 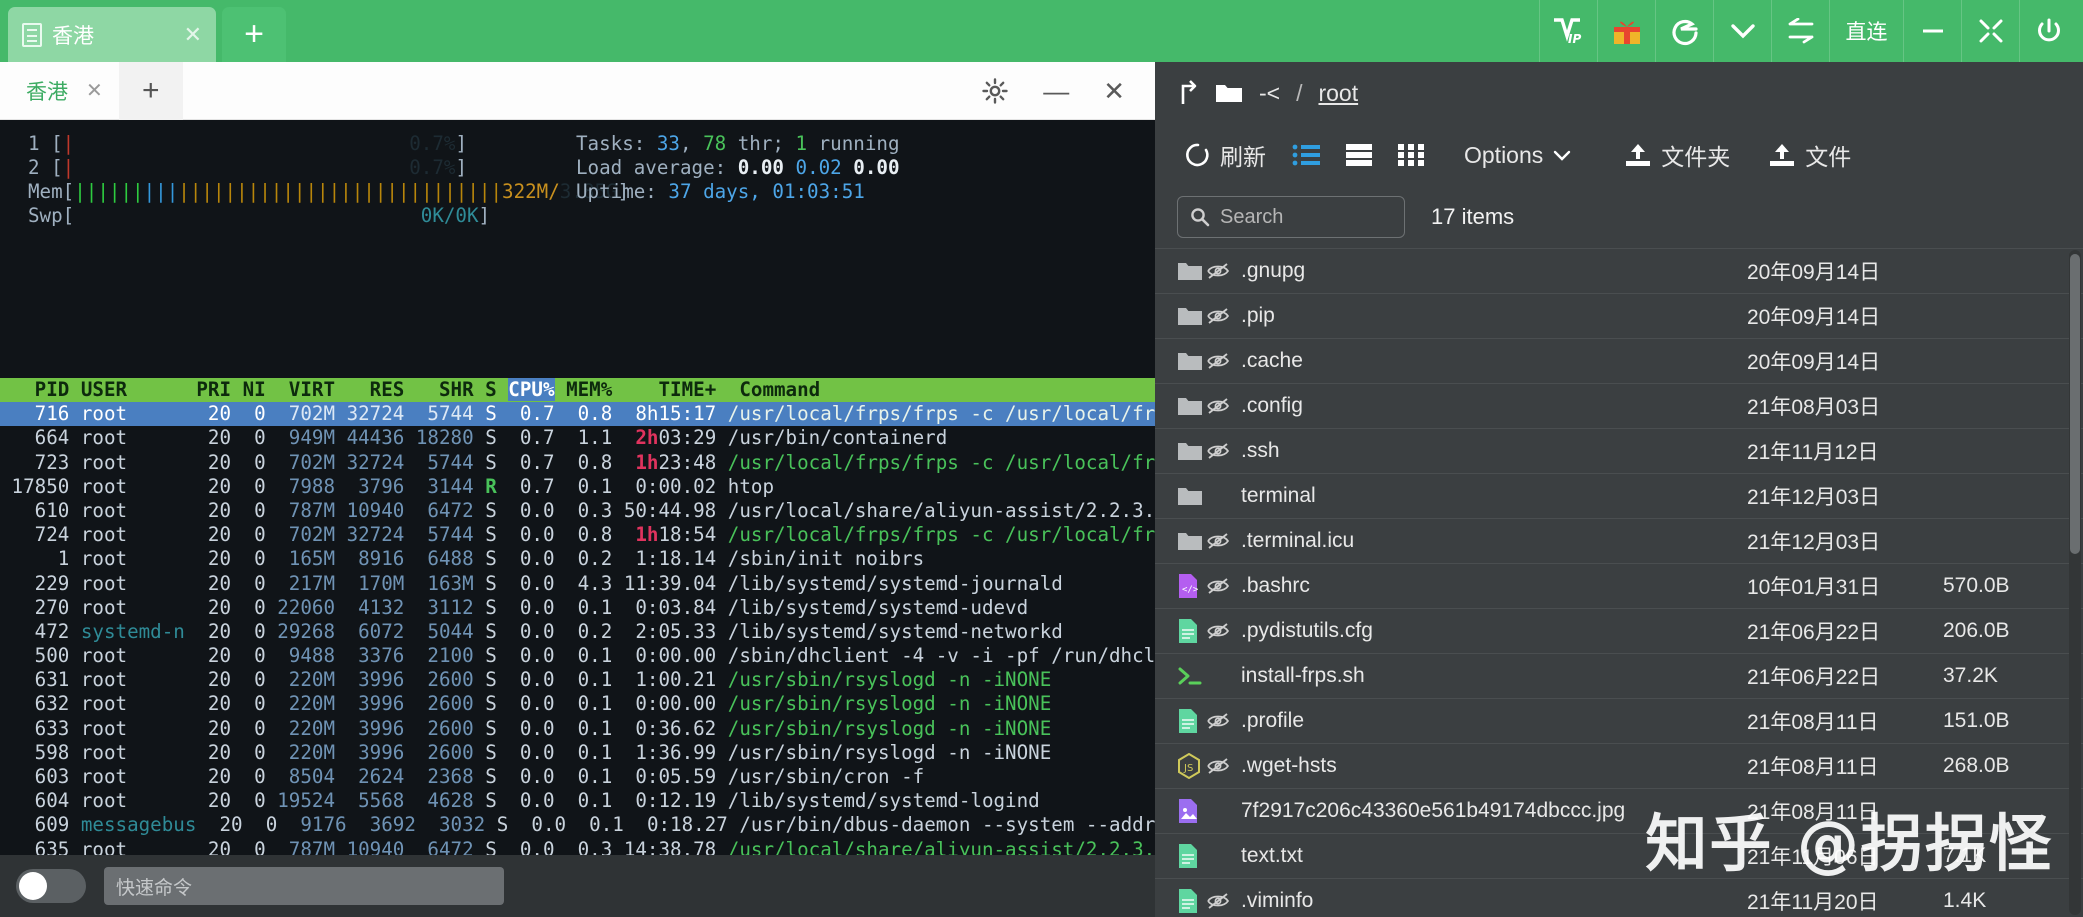 What do you see at coordinates (1619, 360) in the screenshot?
I see `file-row: .cache 20年09月14日` at bounding box center [1619, 360].